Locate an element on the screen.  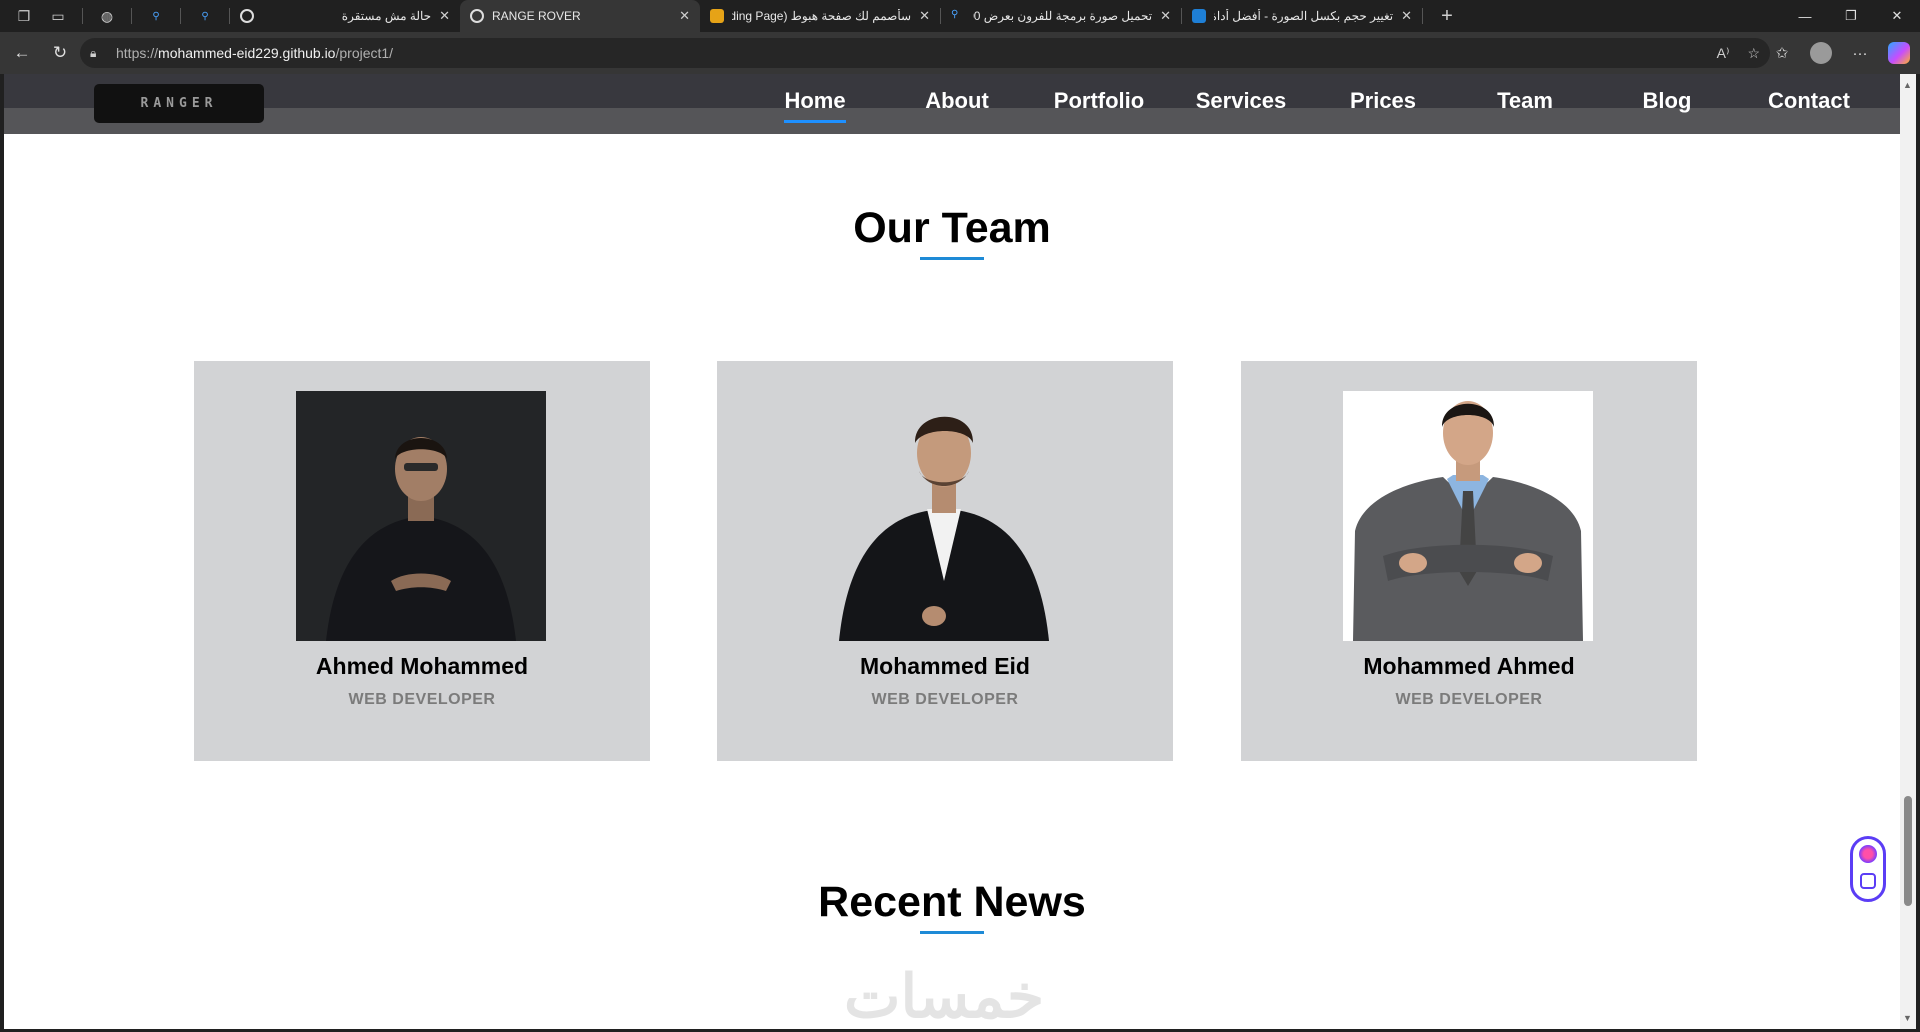
tab: تغيير حجم بكسل الصورة - أفضل أداة ✕ is located at coordinates (1302, 16).